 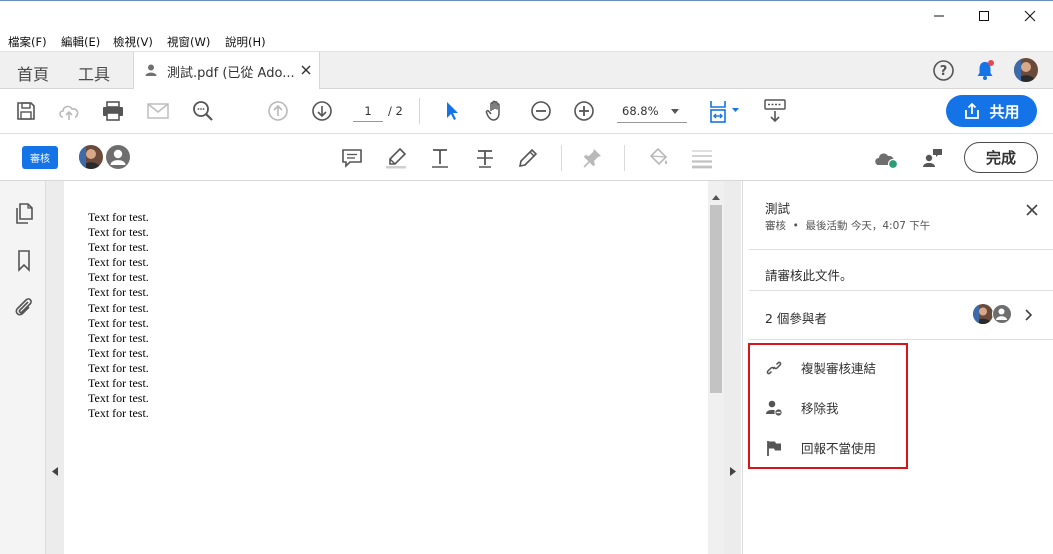 What do you see at coordinates (1001, 314) in the screenshot?
I see `person-icon` at bounding box center [1001, 314].